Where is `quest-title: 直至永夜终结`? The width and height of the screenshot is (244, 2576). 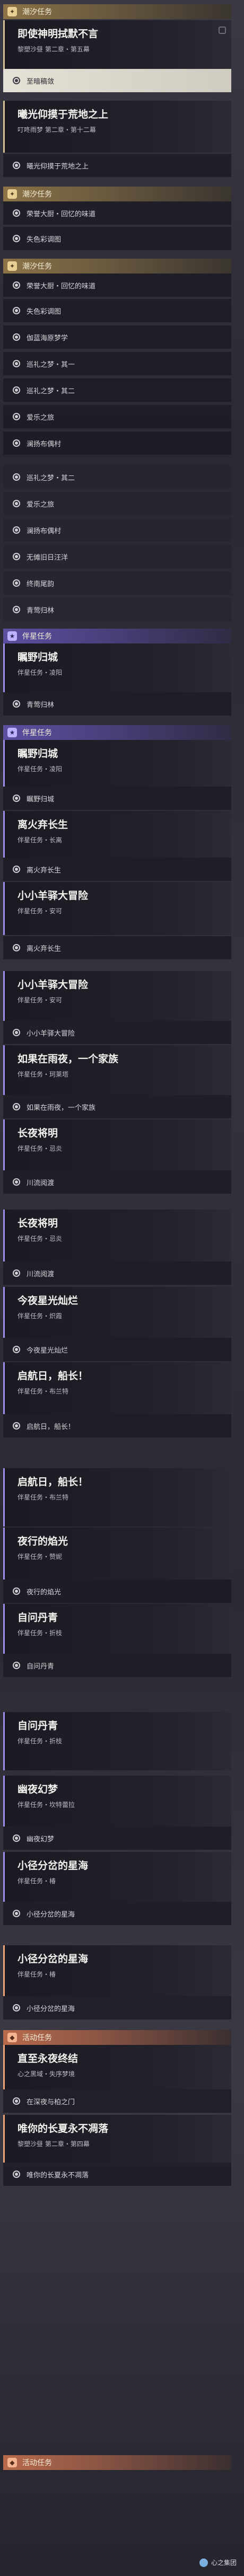 quest-title: 直至永夜终结 is located at coordinates (49, 2059).